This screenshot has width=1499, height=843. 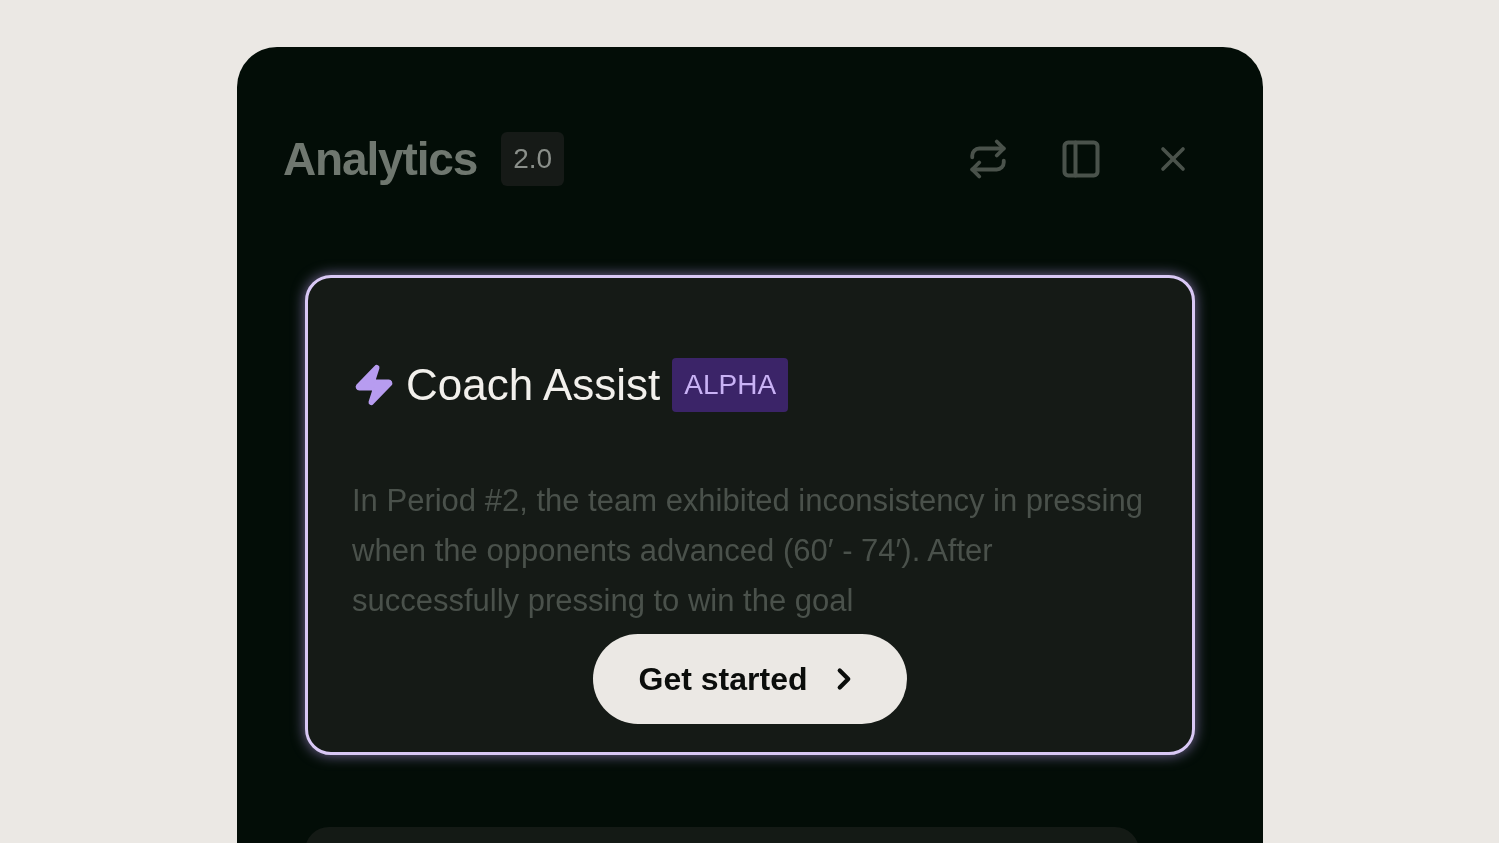 I want to click on repeat-icon, so click(x=988, y=159).